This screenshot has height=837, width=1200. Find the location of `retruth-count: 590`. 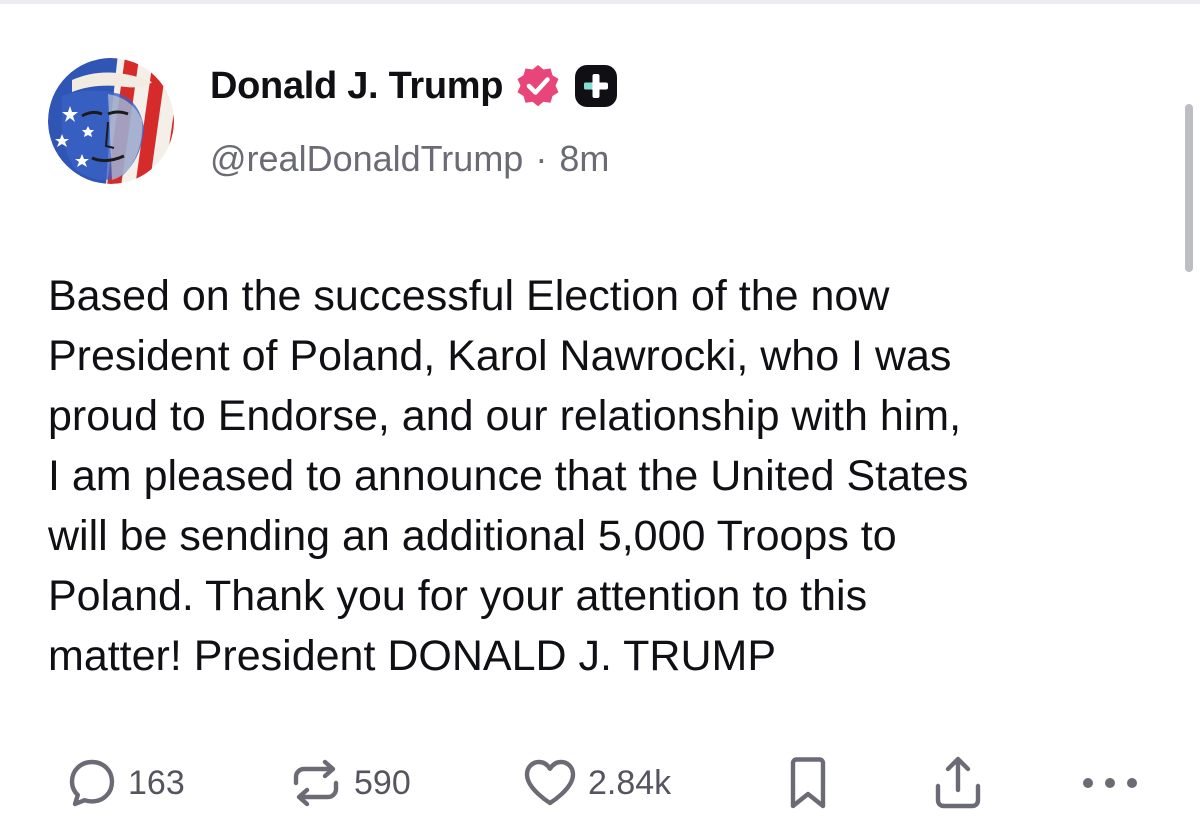

retruth-count: 590 is located at coordinates (382, 782).